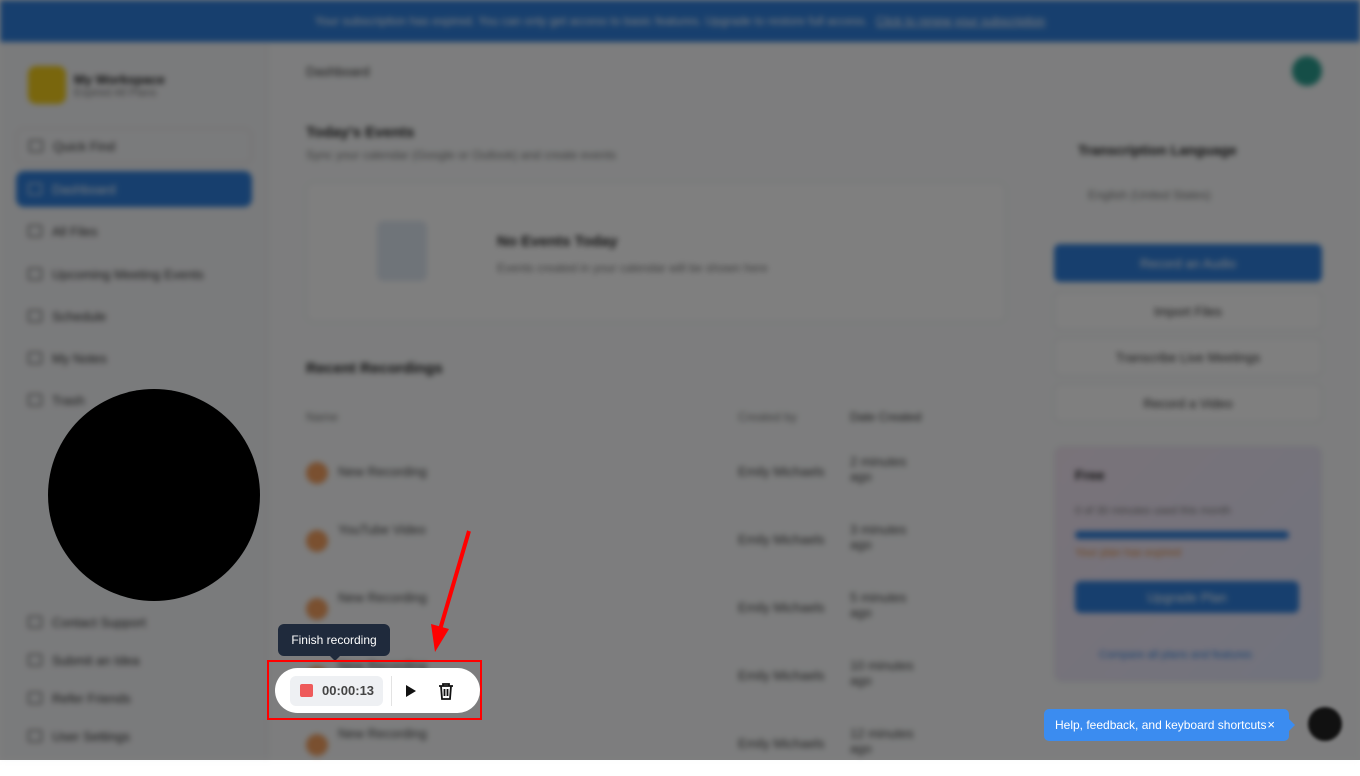 The image size is (1360, 776). Describe the element at coordinates (1271, 724) in the screenshot. I see `close-icon: ×` at that location.